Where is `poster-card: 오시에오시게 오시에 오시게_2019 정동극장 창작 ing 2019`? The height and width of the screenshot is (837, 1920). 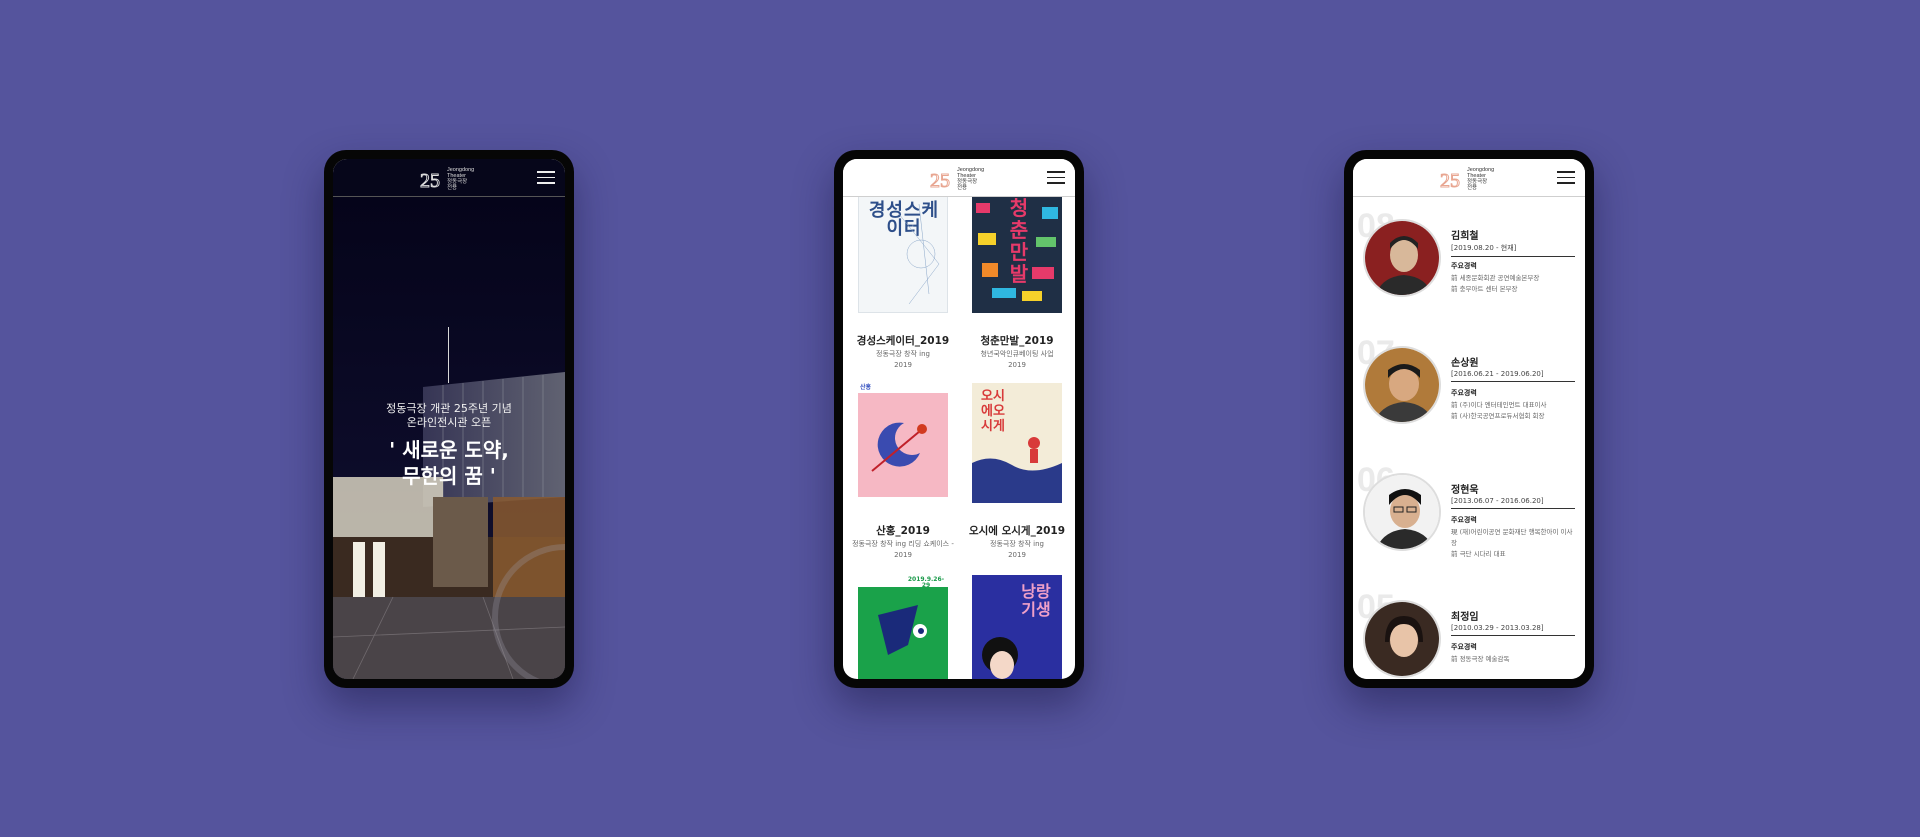
poster-card: 오시에오시게 오시에 오시게_2019 정동극장 창작 ing 2019 is located at coordinates (1017, 471).